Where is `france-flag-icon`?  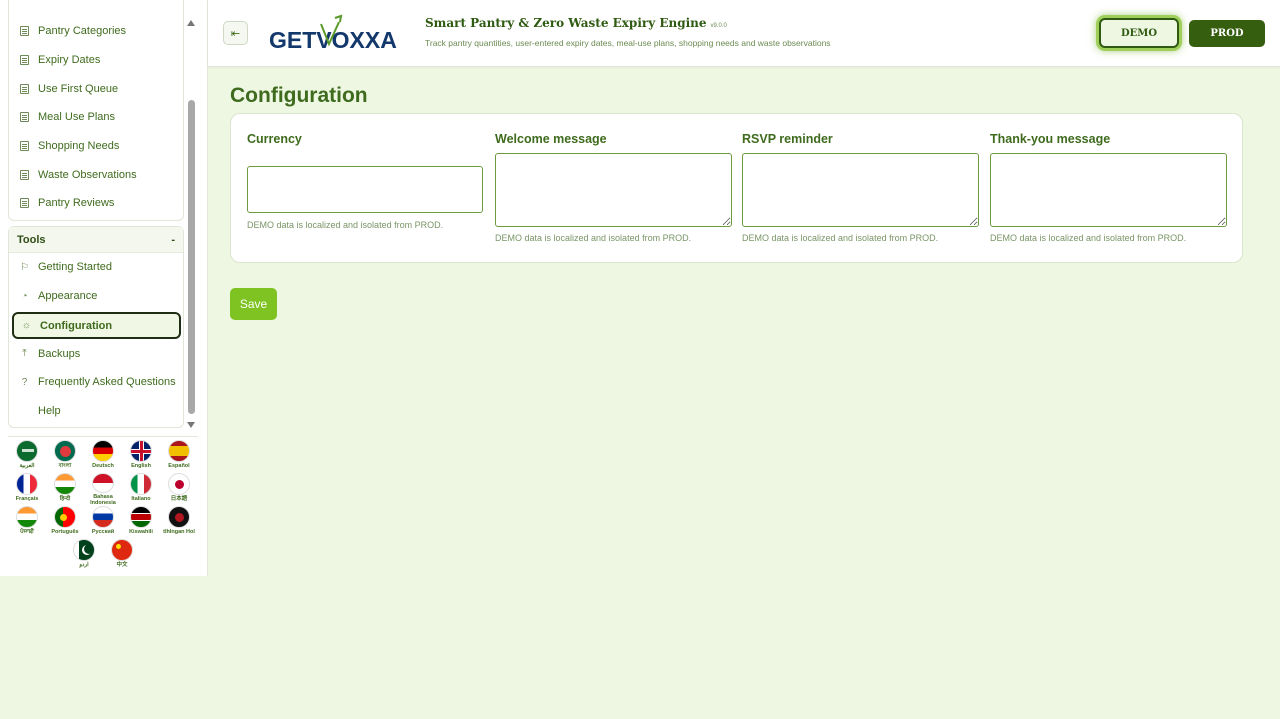
france-flag-icon is located at coordinates (27, 484).